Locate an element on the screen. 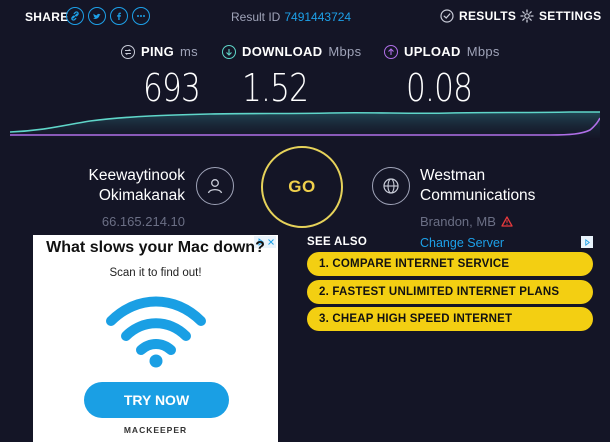  download-icon is located at coordinates (229, 51).